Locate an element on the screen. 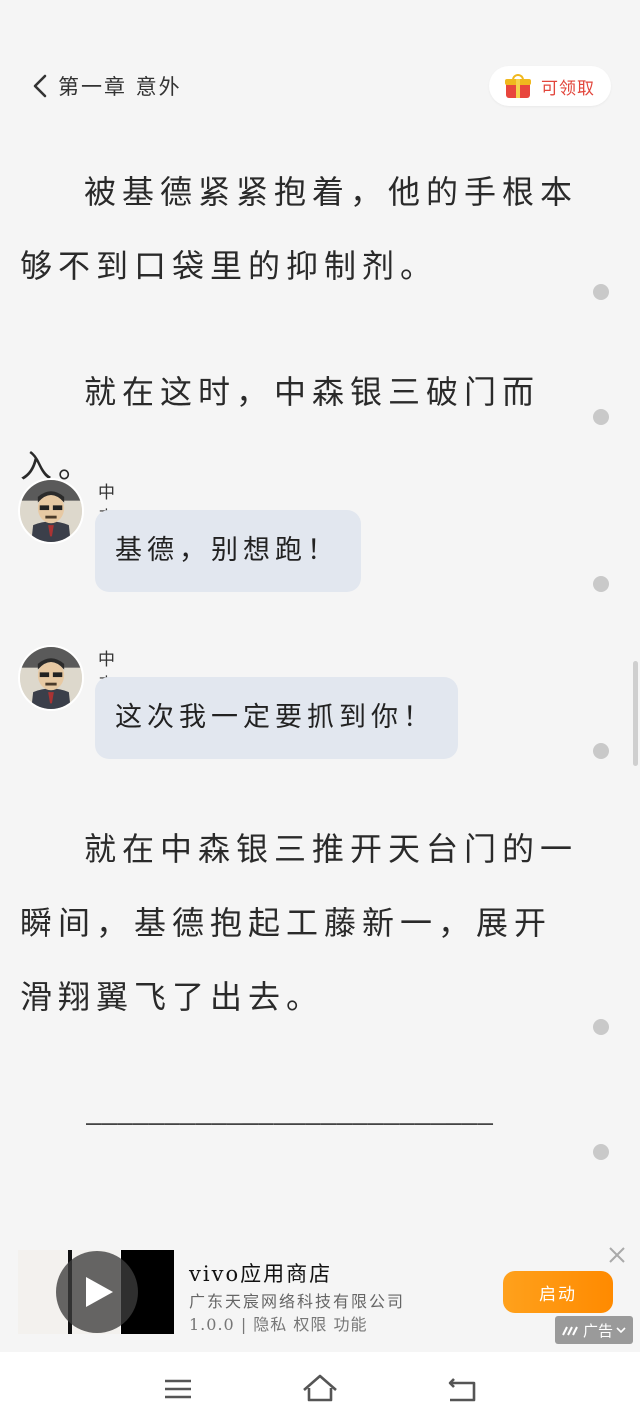  gift-icon is located at coordinates (518, 86).